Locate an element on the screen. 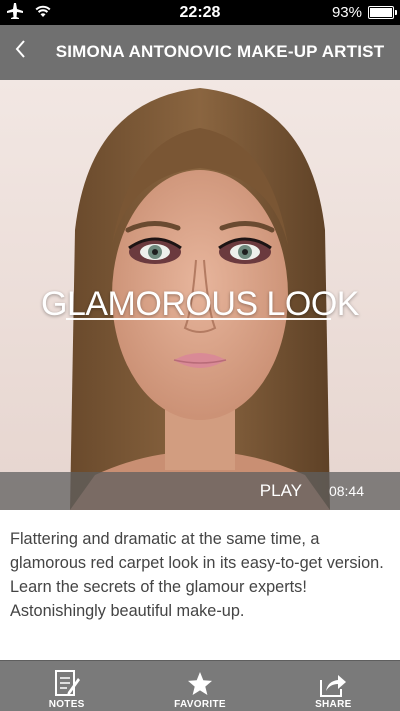 The width and height of the screenshot is (400, 711). tab-share-label: SHARE is located at coordinates (333, 704).